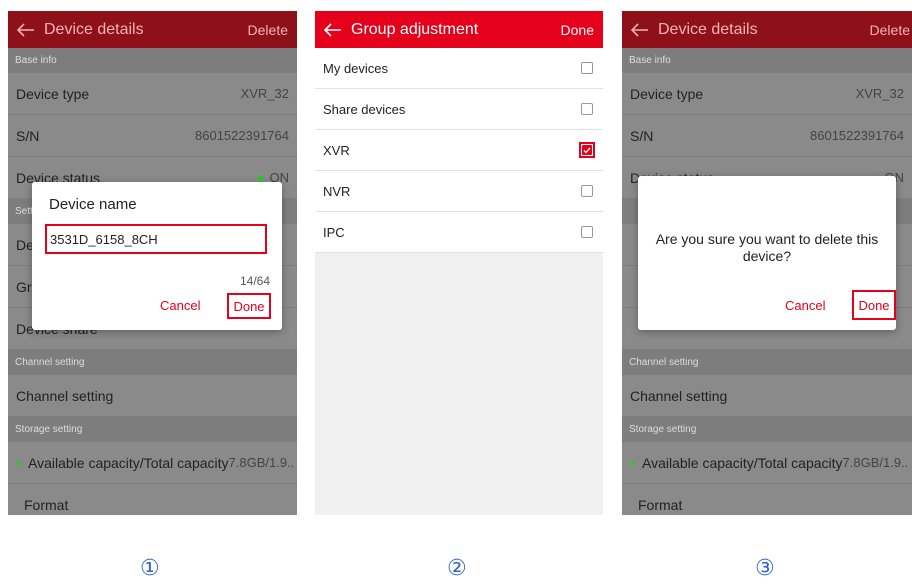 This screenshot has width=912, height=588. I want to click on group-item-ipc: IPC, so click(459, 232).